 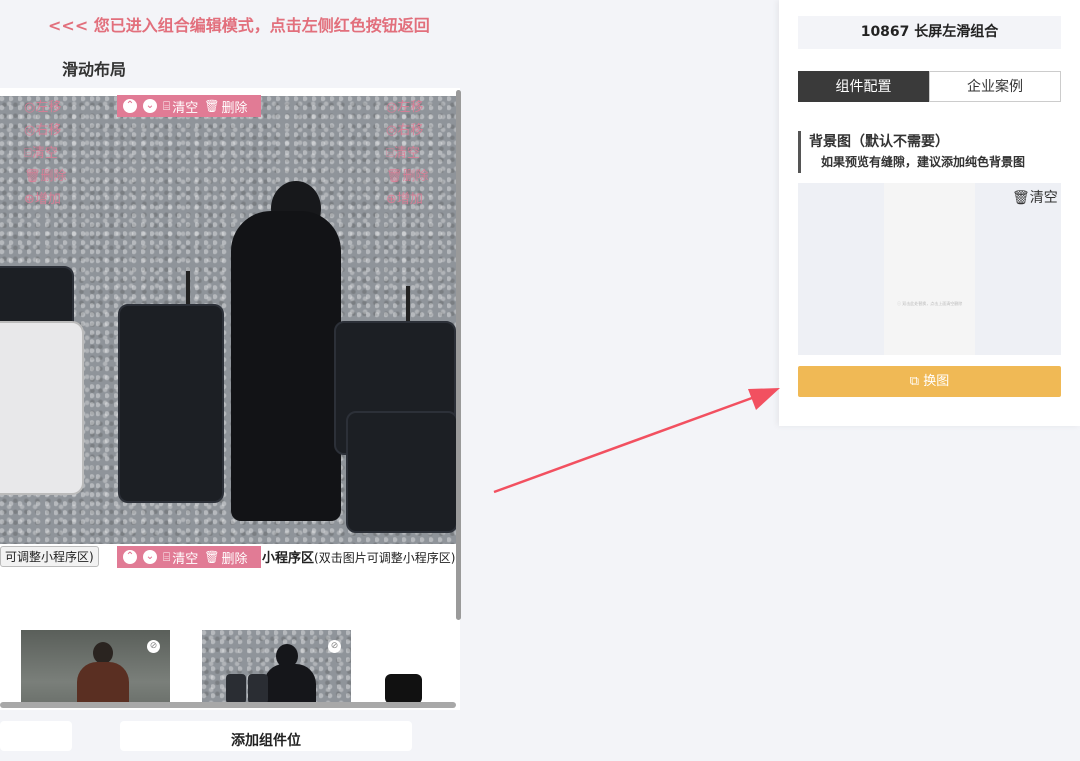 What do you see at coordinates (764, 399) in the screenshot?
I see `arrow-head` at bounding box center [764, 399].